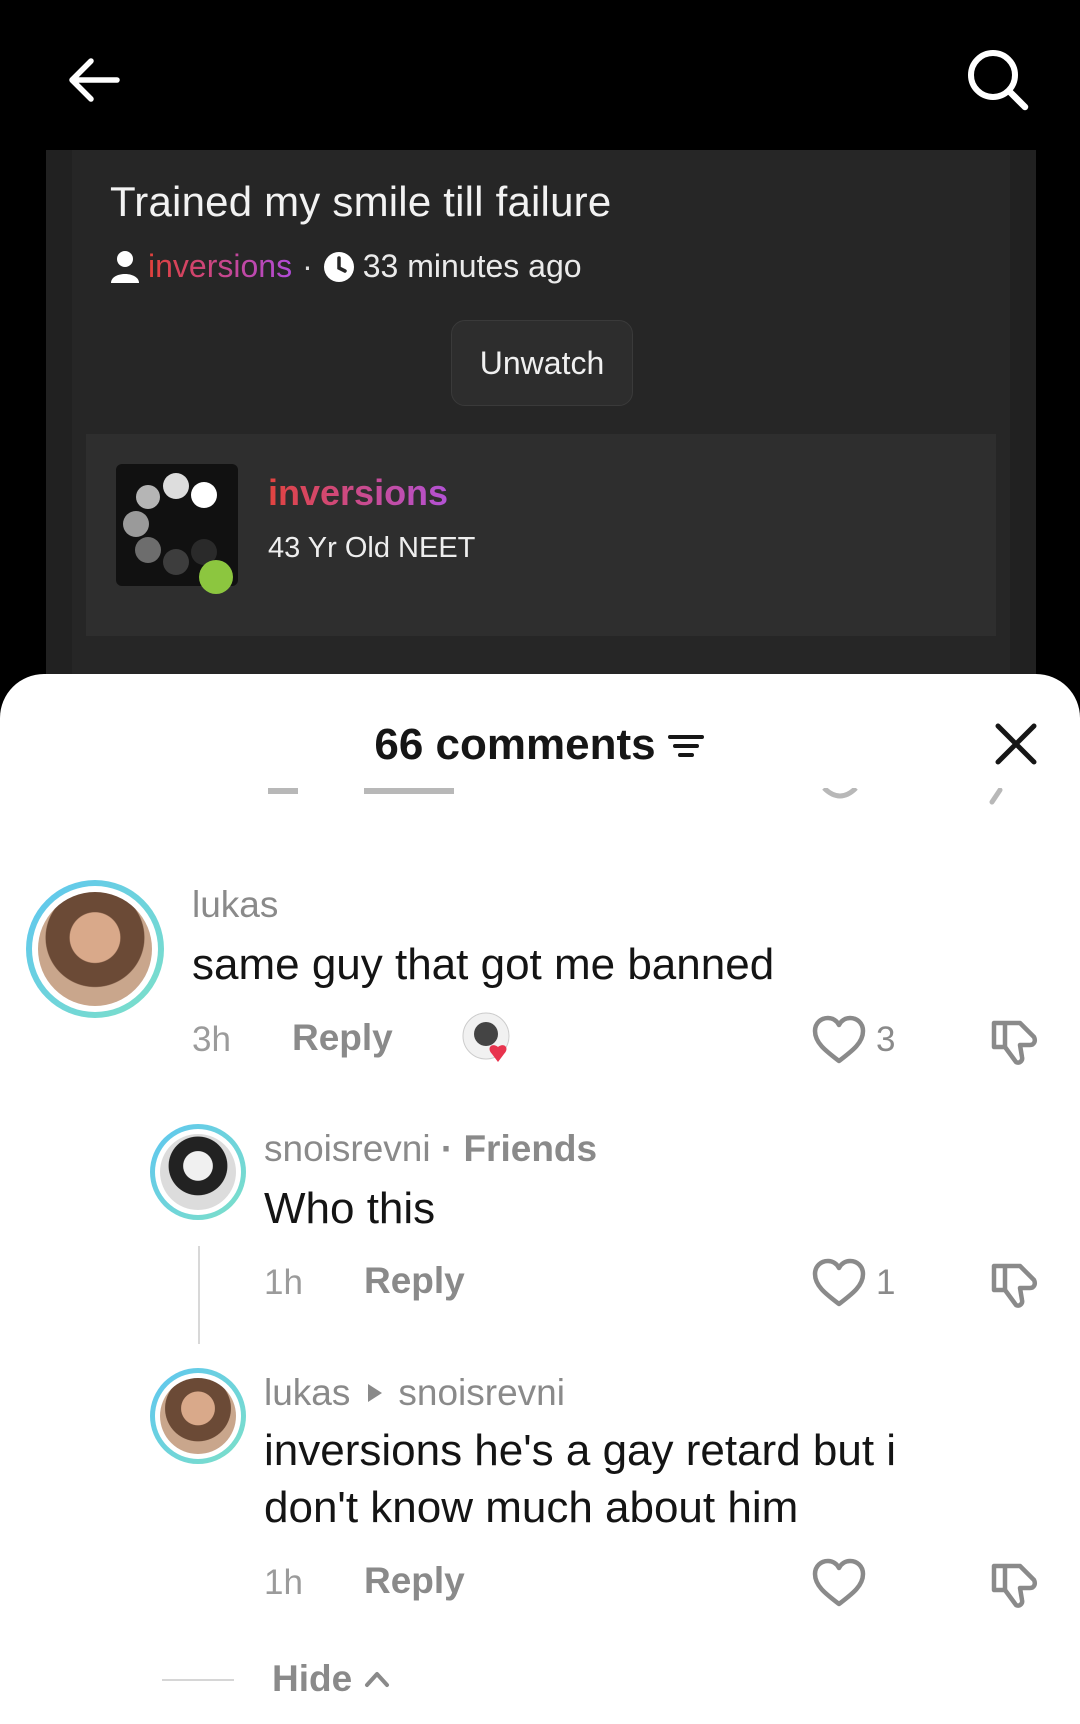  I want to click on reply-header: lukas snoisrevni, so click(414, 1393).